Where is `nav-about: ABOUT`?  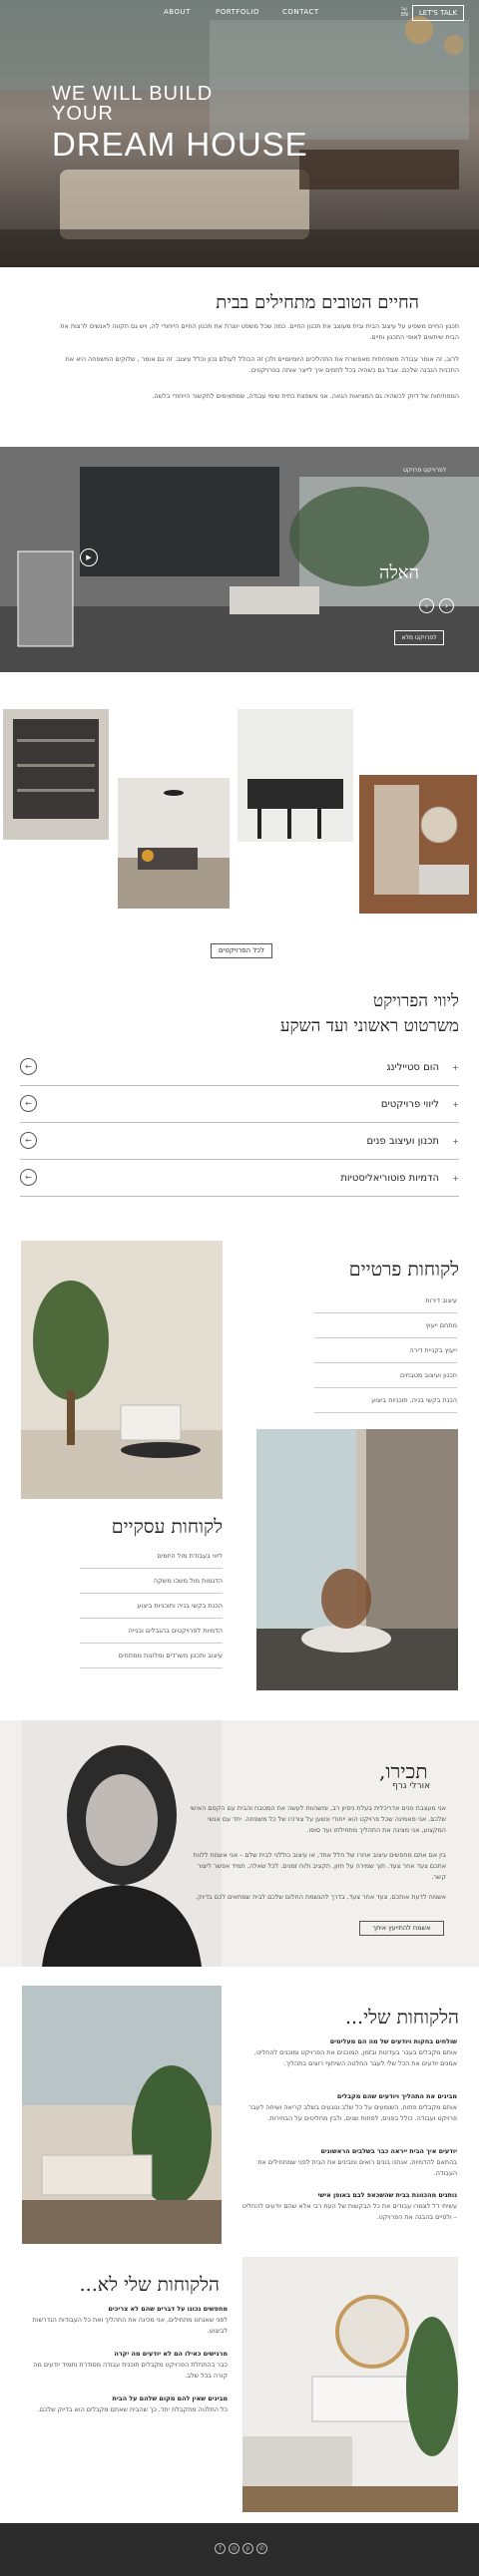 nav-about: ABOUT is located at coordinates (177, 12).